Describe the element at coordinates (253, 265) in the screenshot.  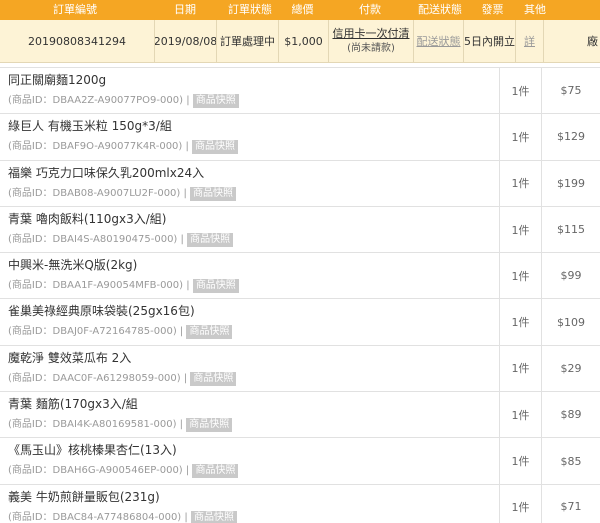
I see `item-name: 中興米-無洗米Q版(2kg)` at that location.